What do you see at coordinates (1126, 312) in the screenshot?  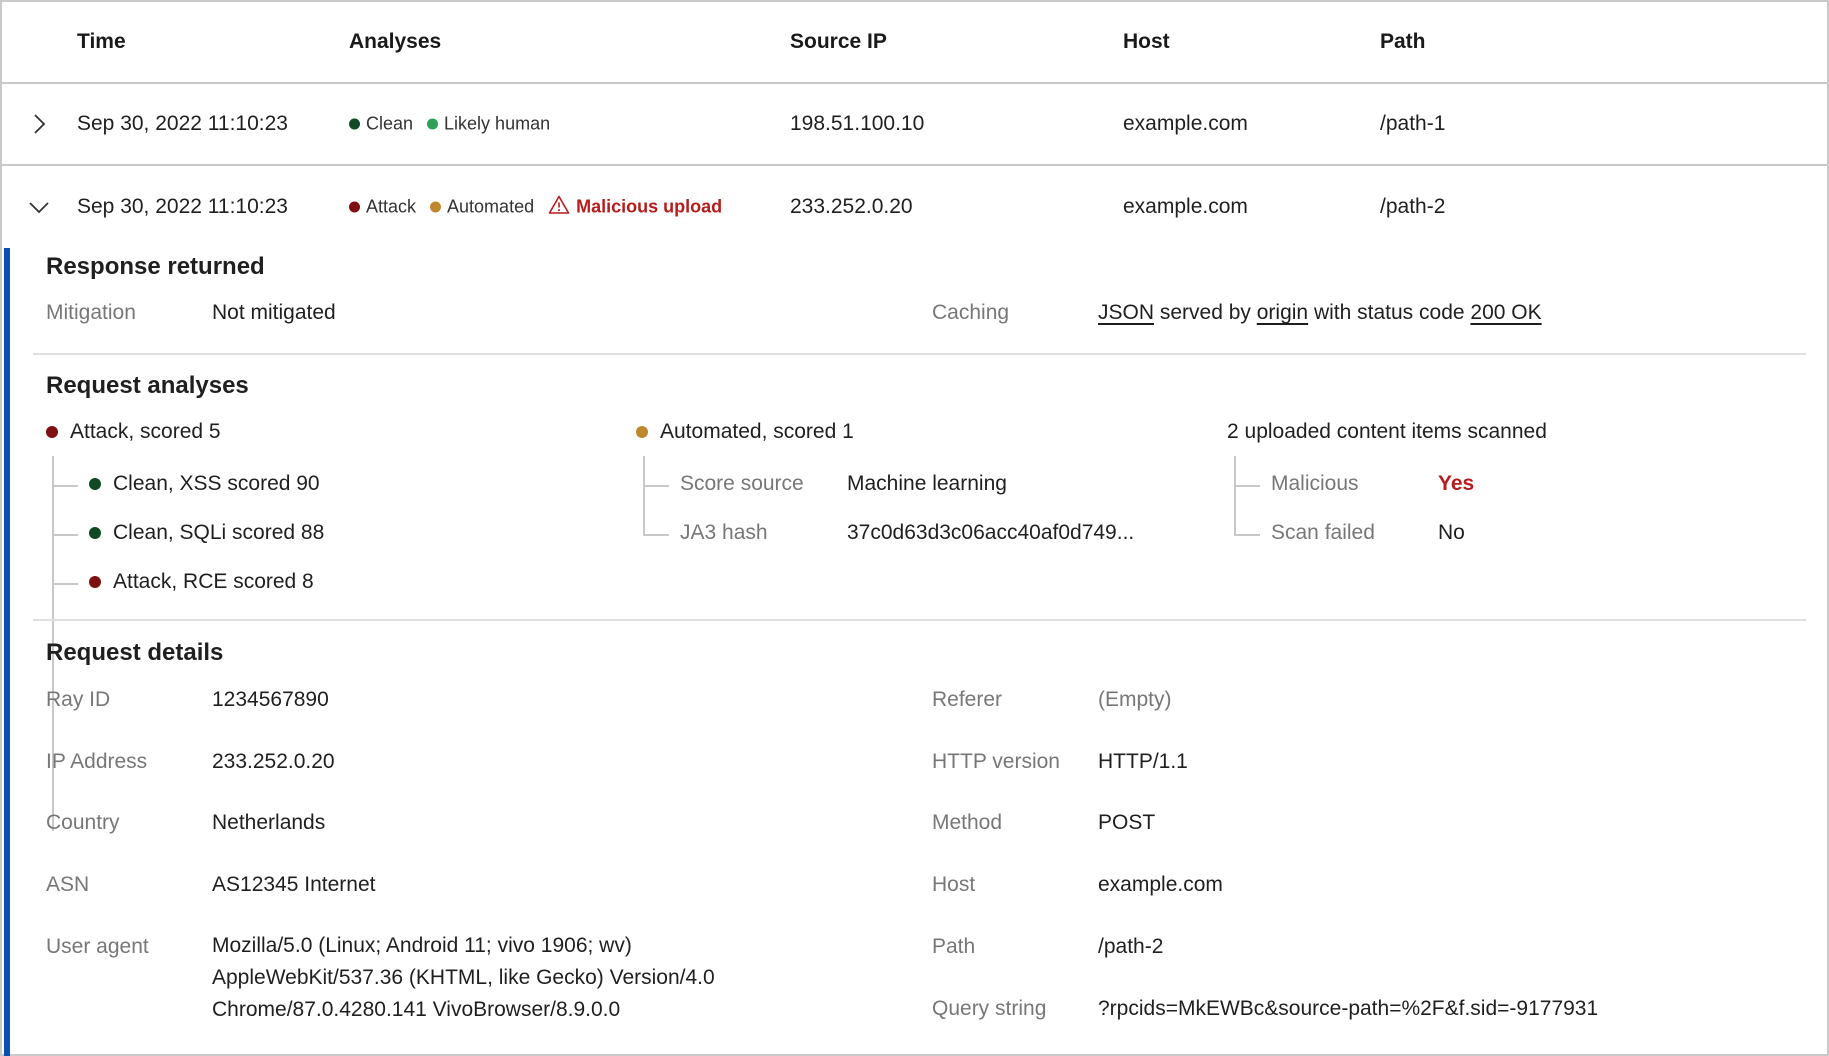 I see `content-type-link: JSON` at bounding box center [1126, 312].